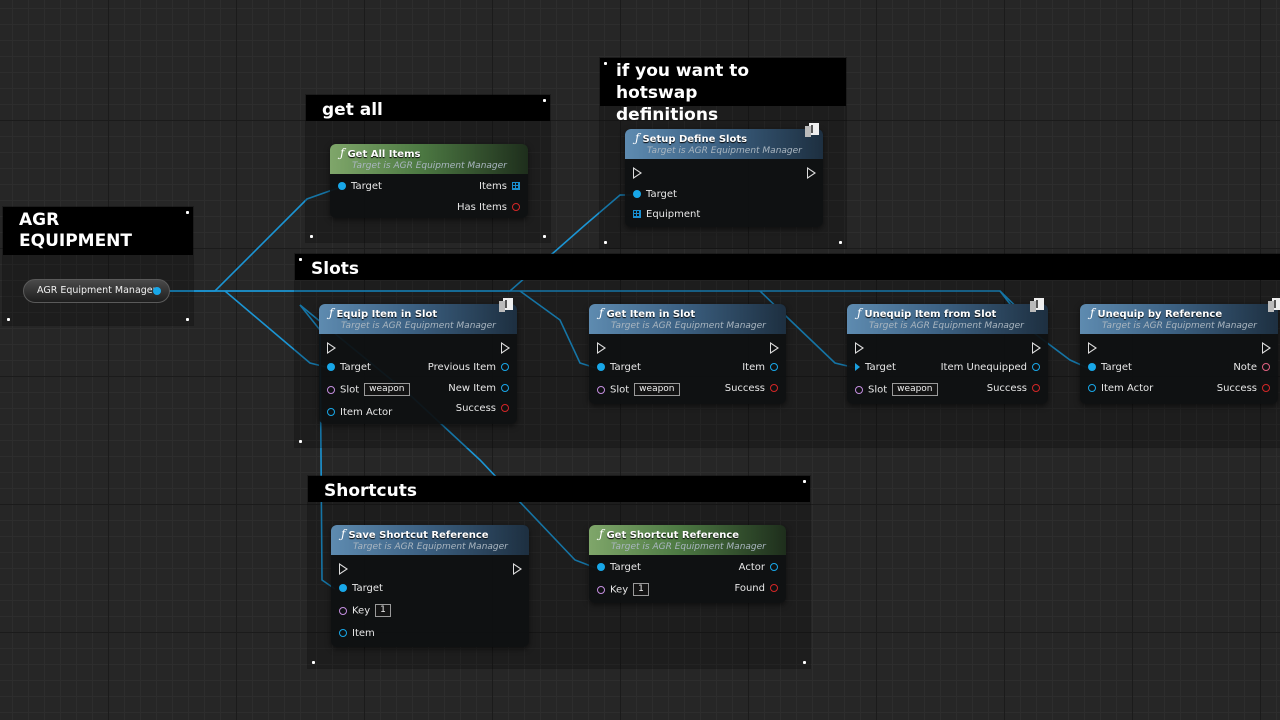 This screenshot has height=720, width=1280. What do you see at coordinates (98, 231) in the screenshot?
I see `comment-title: AGR EQUIPMENT` at bounding box center [98, 231].